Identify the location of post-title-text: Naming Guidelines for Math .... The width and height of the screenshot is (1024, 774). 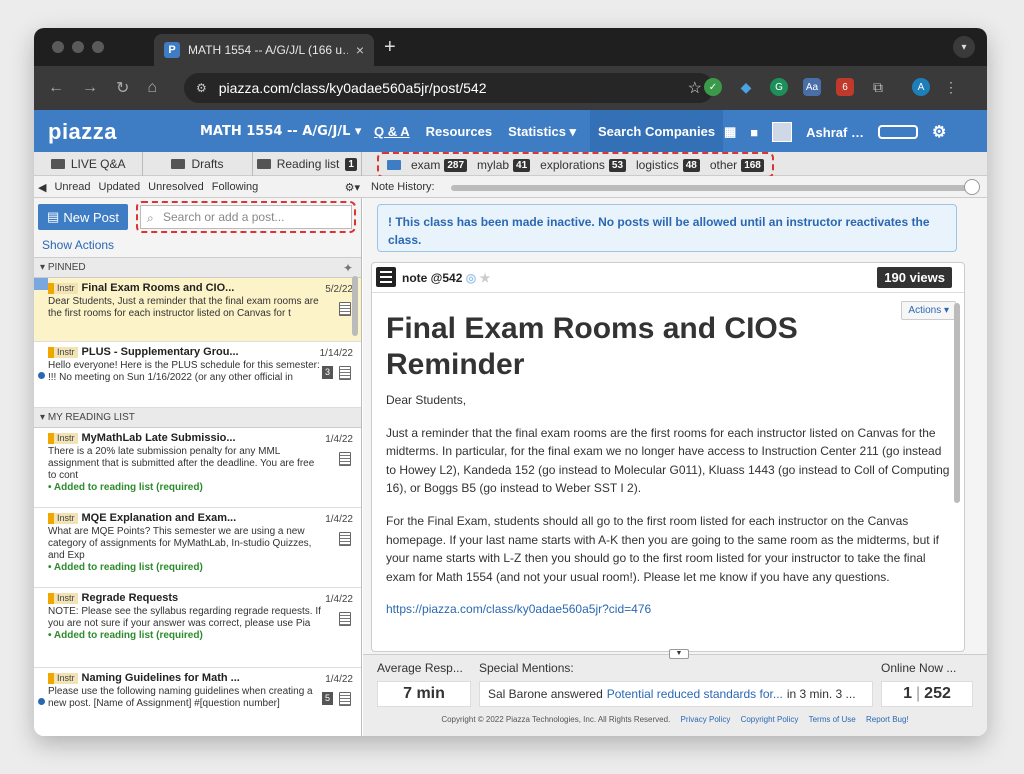
(160, 678).